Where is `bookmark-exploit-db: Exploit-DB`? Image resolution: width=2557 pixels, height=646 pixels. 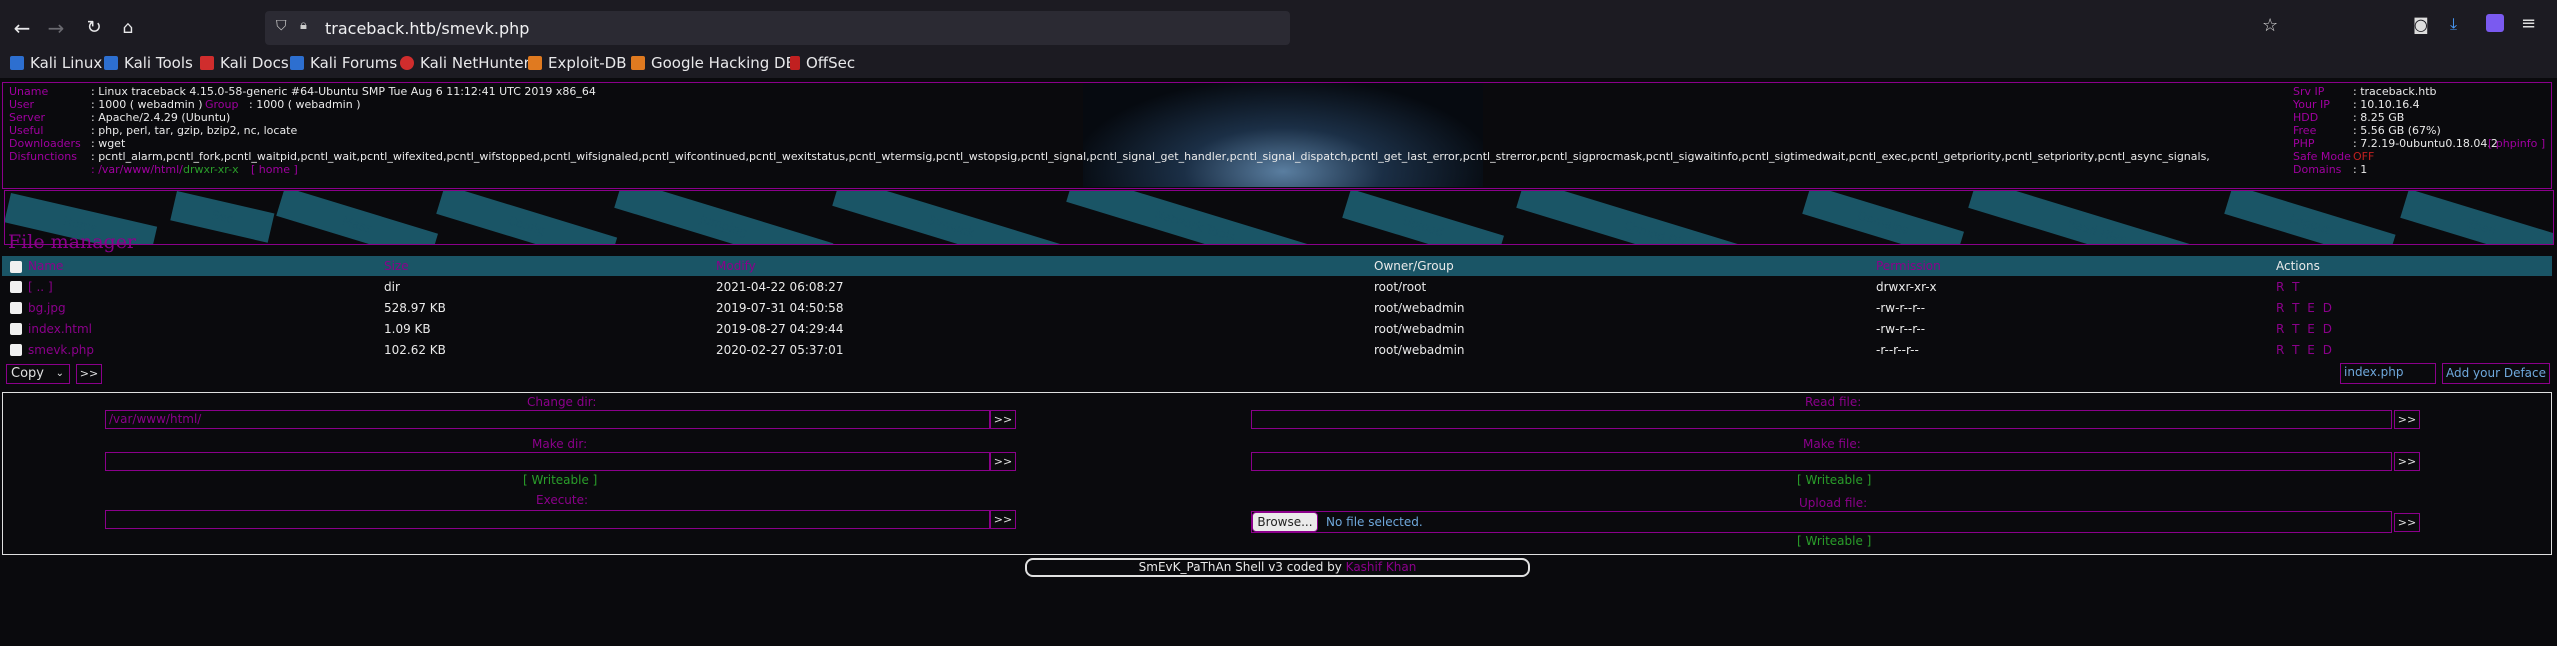
bookmark-exploit-db: Exploit-DB is located at coordinates (577, 63).